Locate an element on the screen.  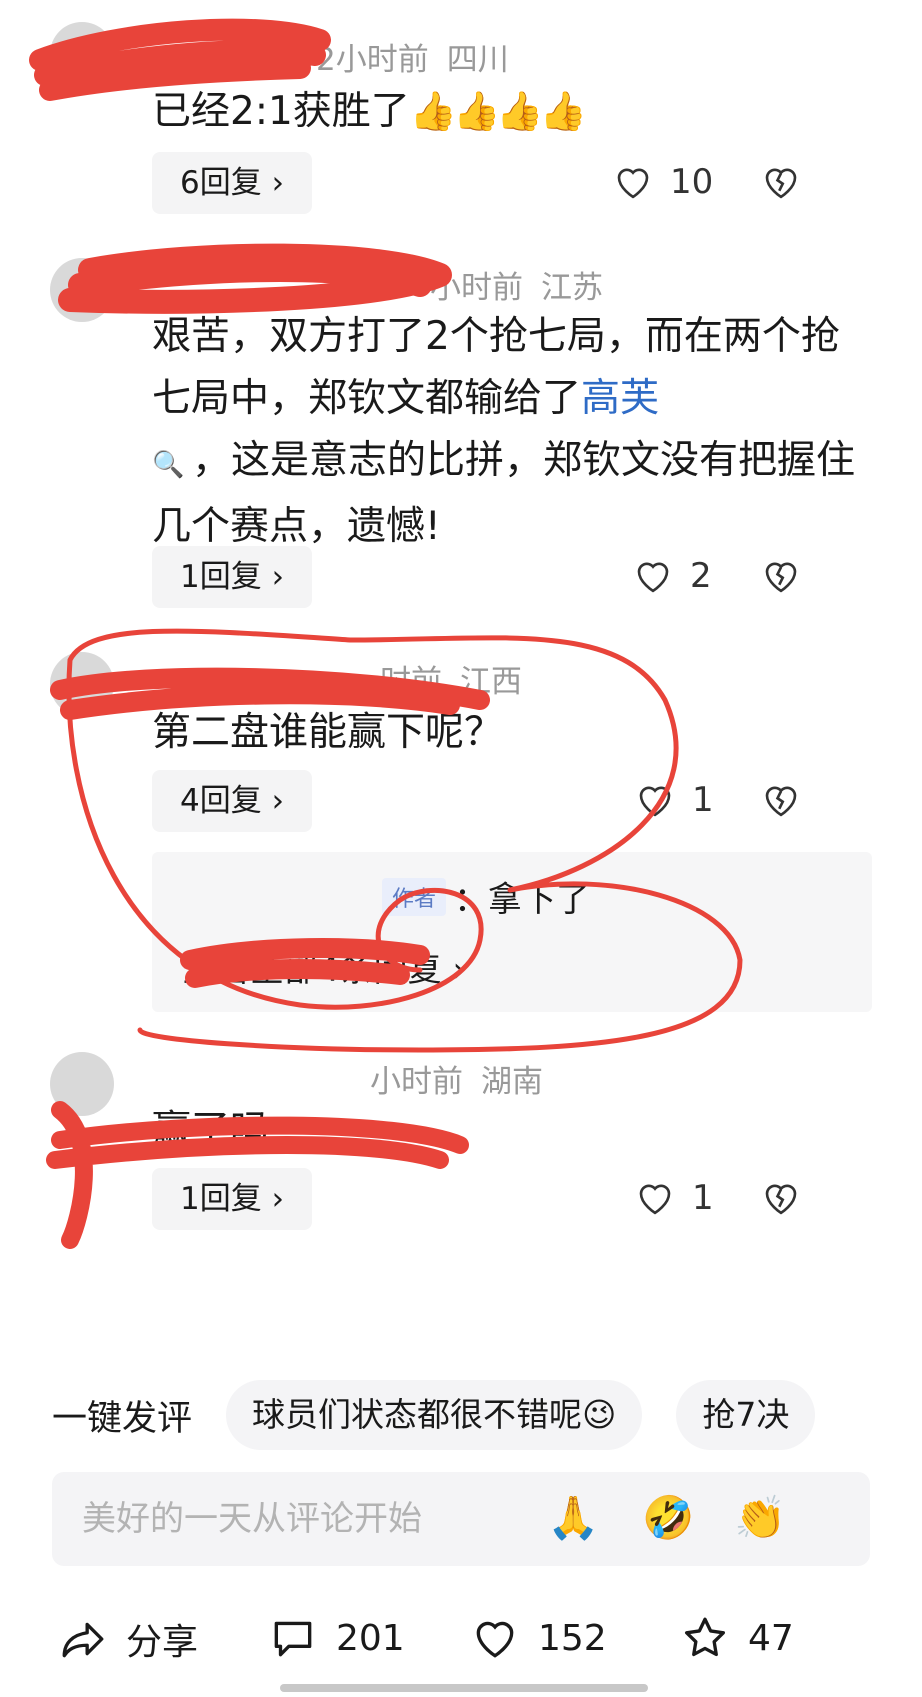
view-all-replies-link: 查看全部4条回复 › is located at coordinates (324, 966).